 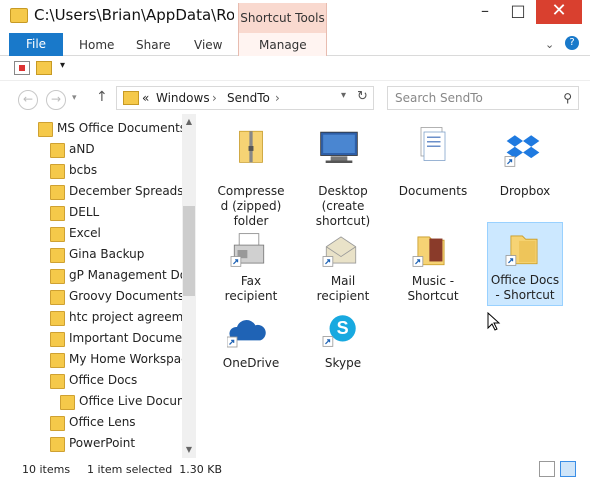 What do you see at coordinates (525, 264) in the screenshot?
I see `file-item-selected: Office Docs - Shortcut` at bounding box center [525, 264].